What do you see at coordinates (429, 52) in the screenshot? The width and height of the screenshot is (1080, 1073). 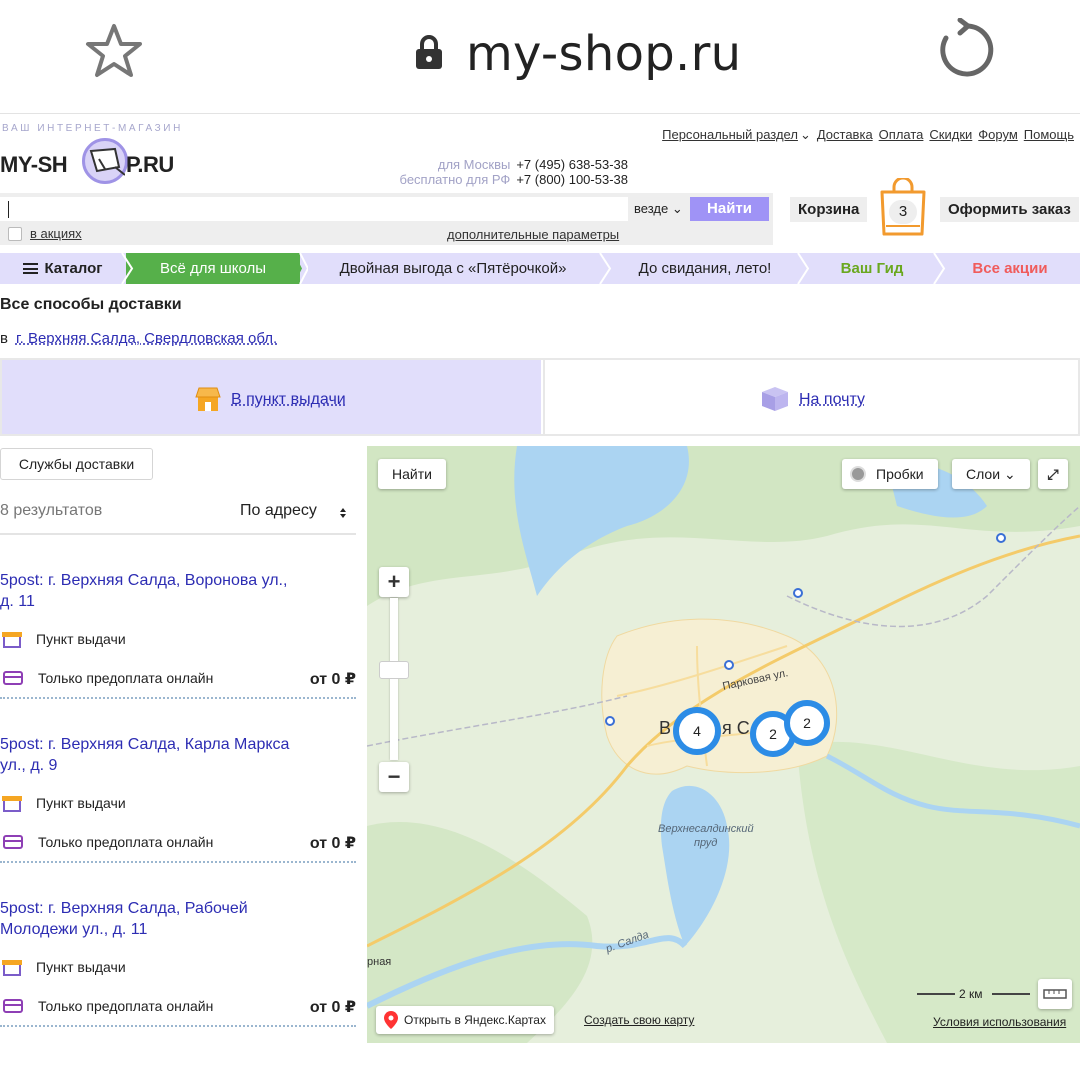 I see `lock-icon` at bounding box center [429, 52].